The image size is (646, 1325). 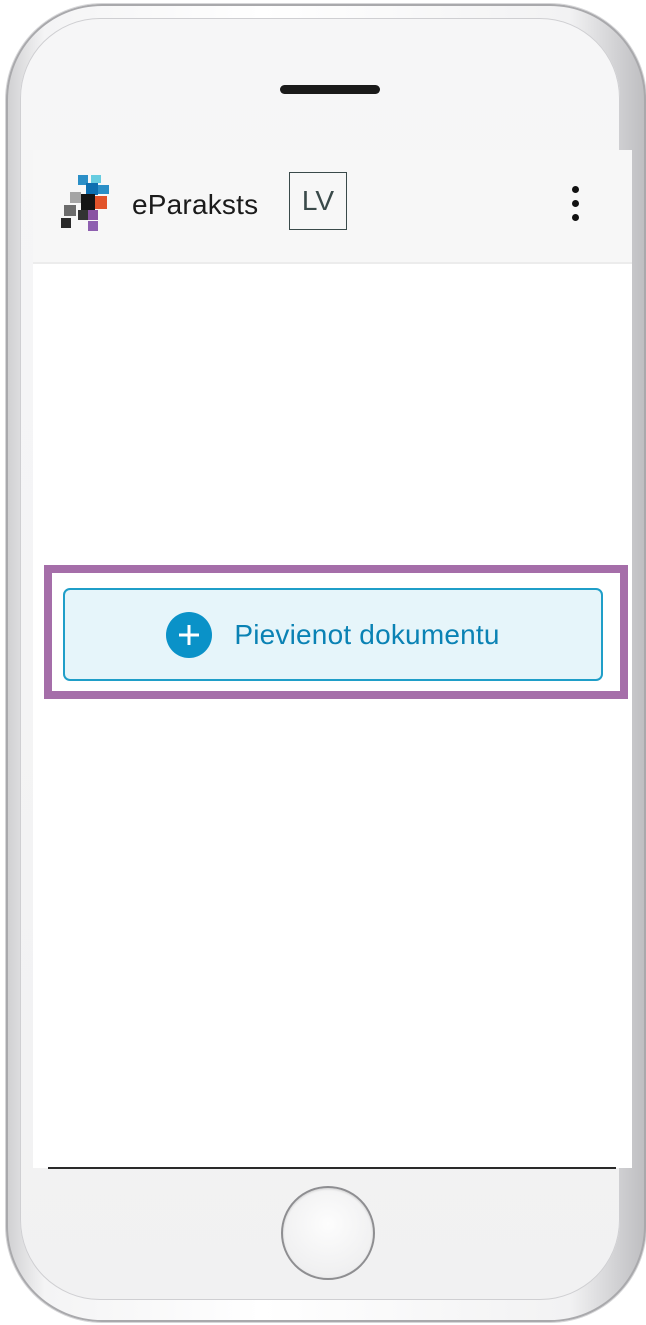 I want to click on app-header: eParaksts LV, so click(x=332, y=207).